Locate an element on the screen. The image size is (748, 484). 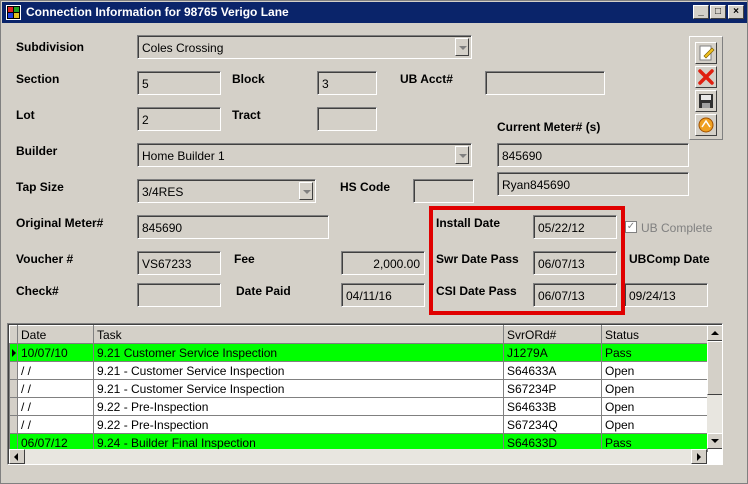
column-header-task: Task is located at coordinates (298, 334).